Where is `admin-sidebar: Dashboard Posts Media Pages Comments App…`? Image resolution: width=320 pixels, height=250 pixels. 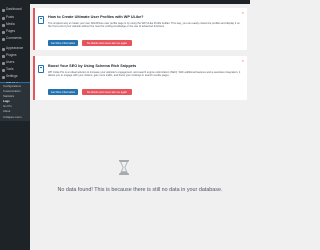 admin-sidebar: Dashboard Posts Media Pages Comments App… is located at coordinates (15, 127).